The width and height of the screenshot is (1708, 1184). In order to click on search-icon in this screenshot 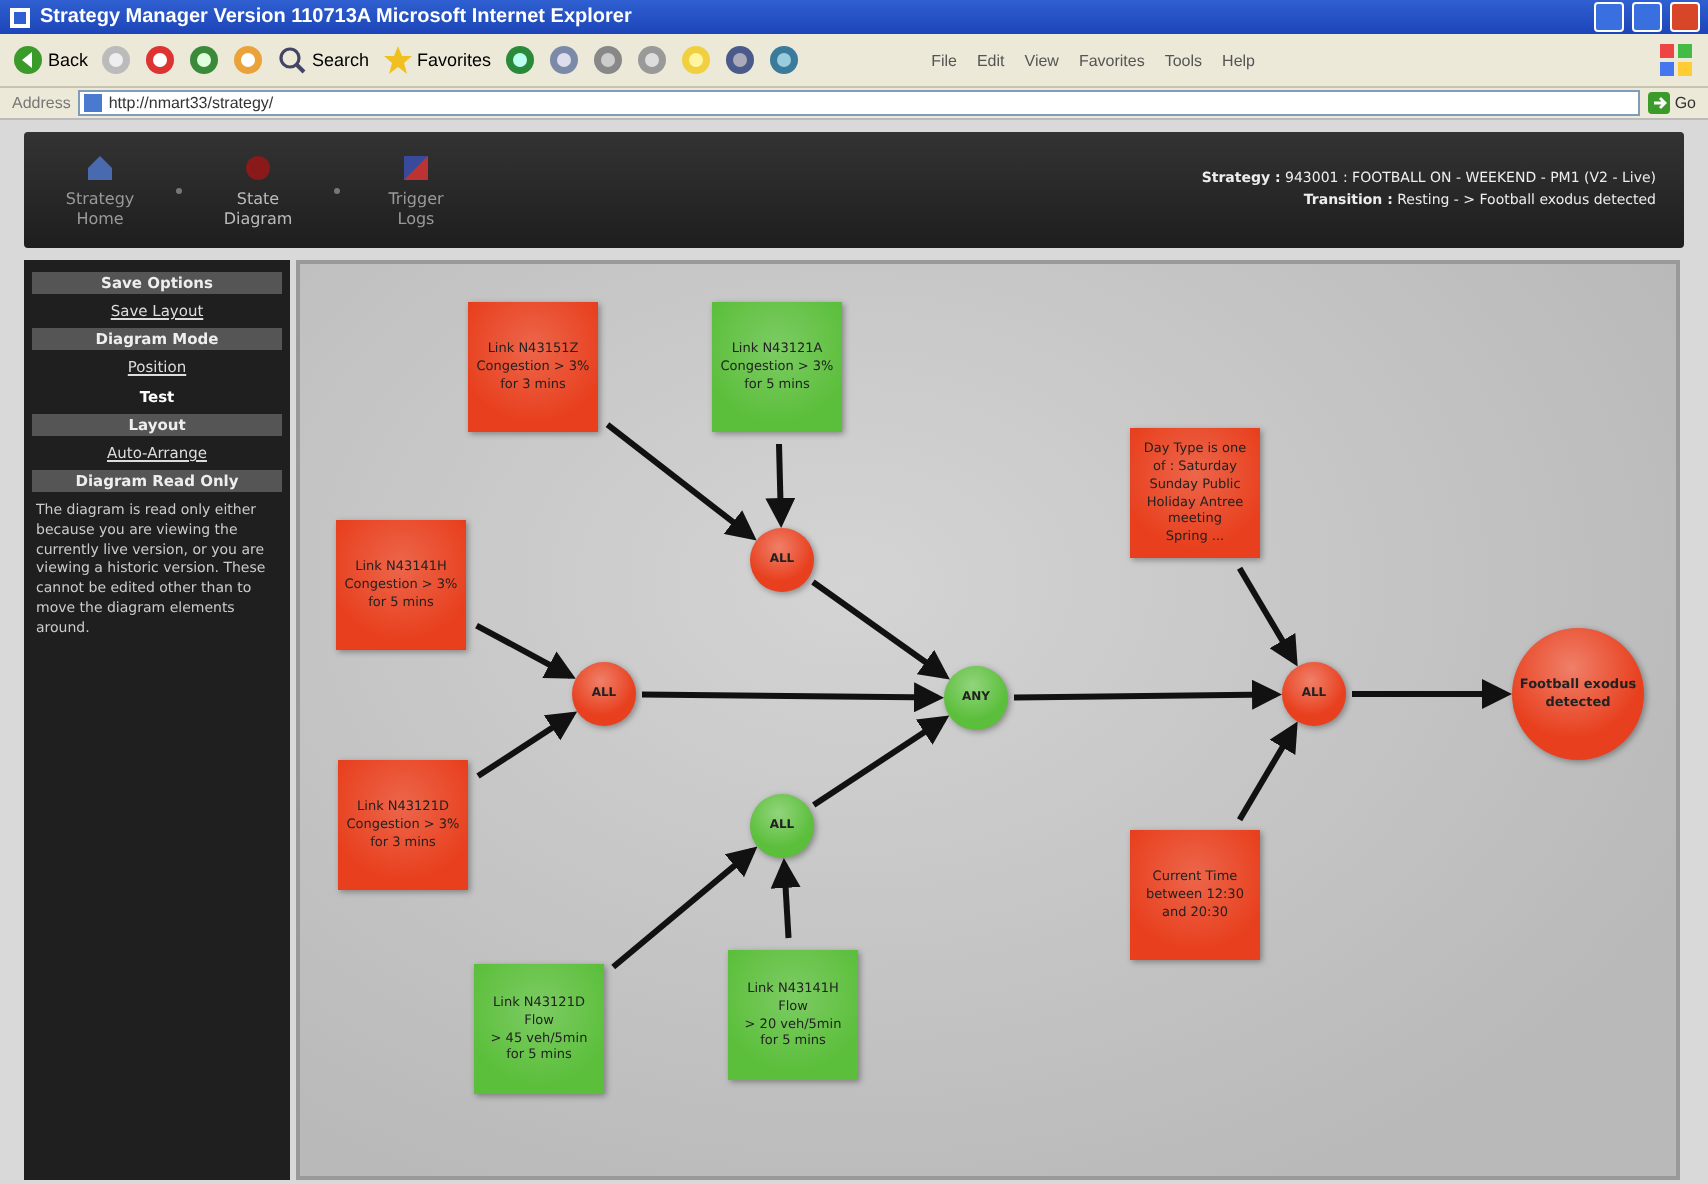, I will do `click(292, 60)`.